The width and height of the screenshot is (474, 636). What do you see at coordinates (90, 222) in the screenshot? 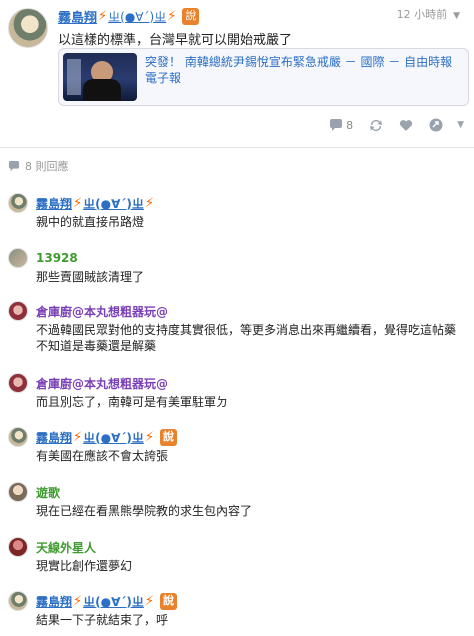
I see `comment-text: 親中的就直接吊路燈` at bounding box center [90, 222].